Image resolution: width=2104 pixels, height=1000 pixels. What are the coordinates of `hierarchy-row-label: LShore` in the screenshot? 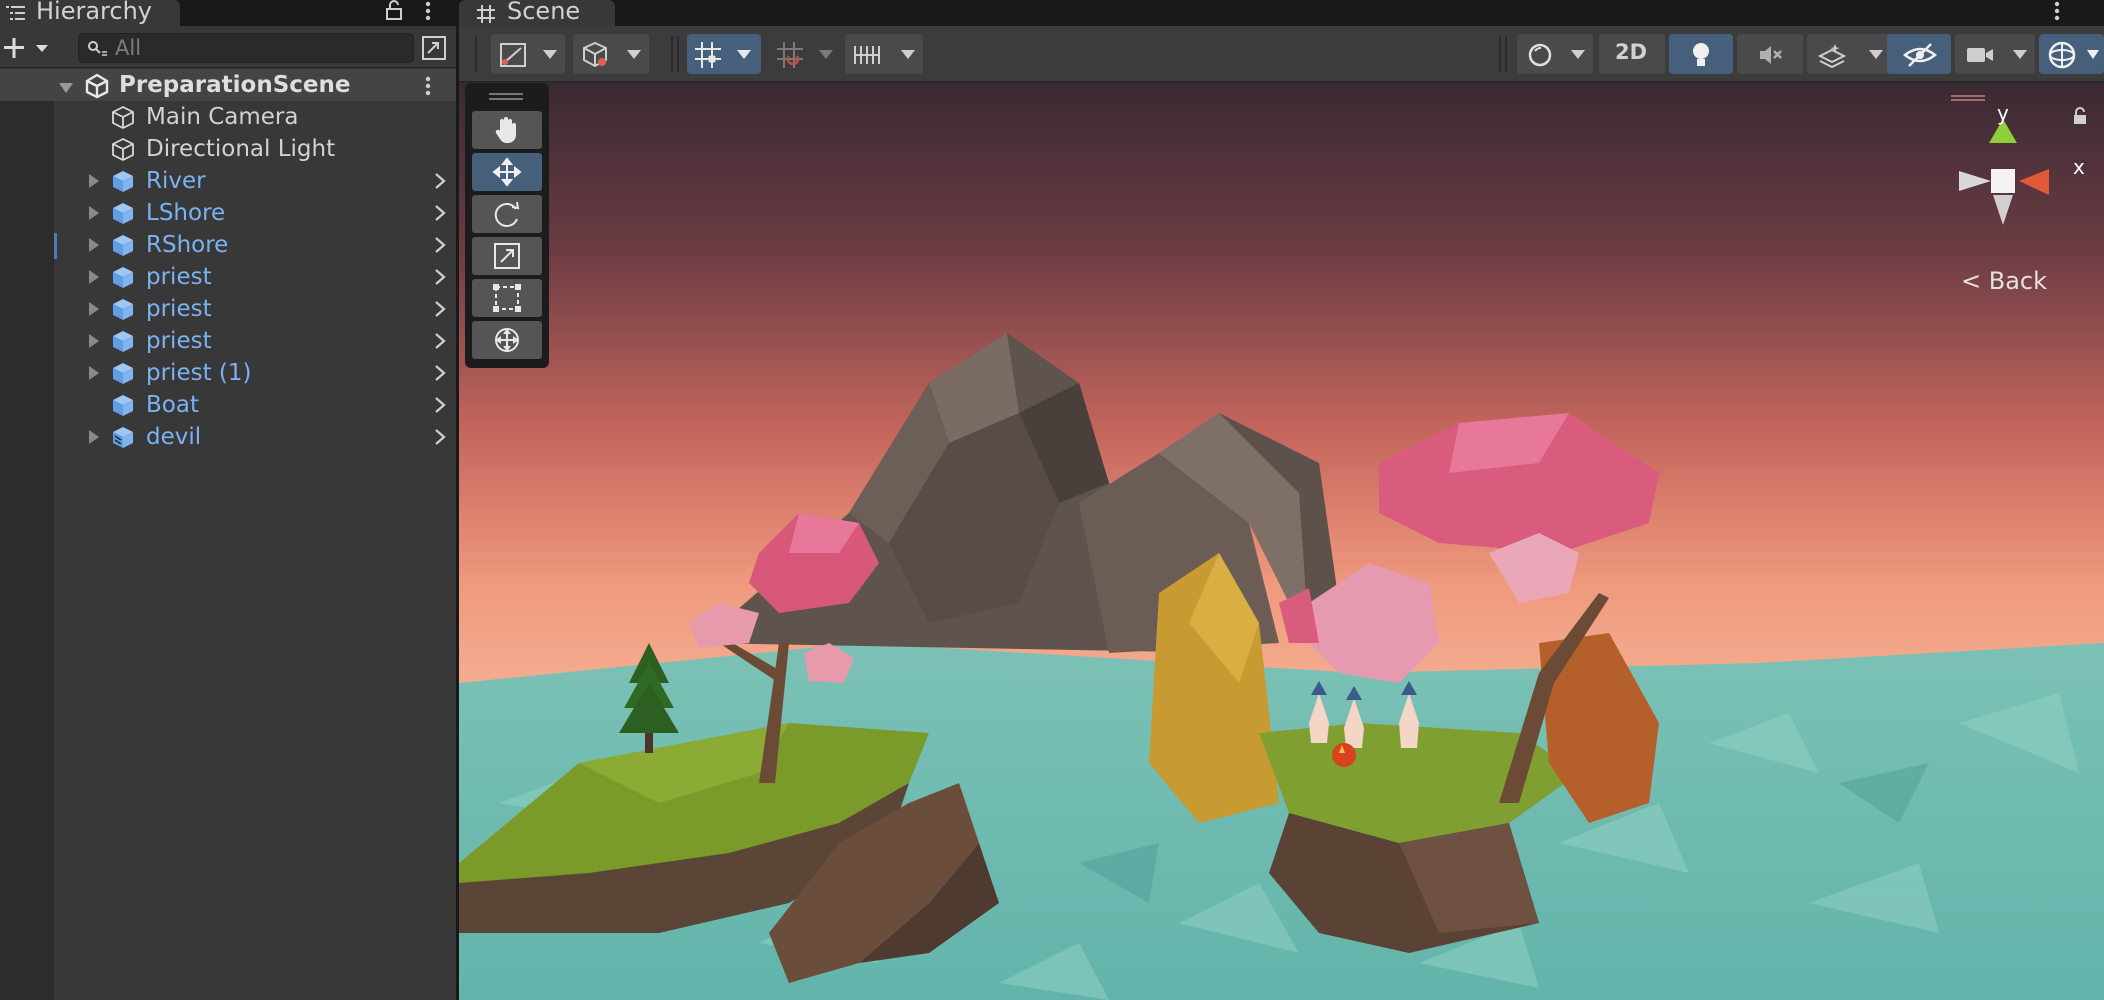 It's located at (186, 213).